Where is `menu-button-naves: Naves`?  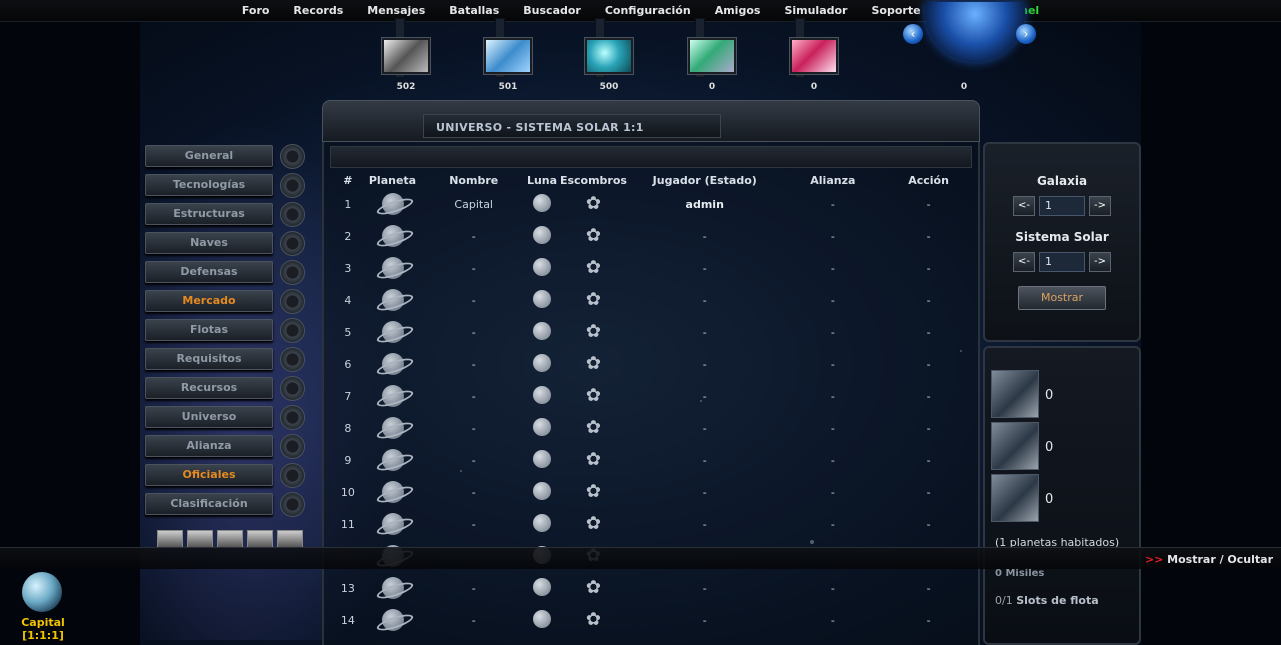 menu-button-naves: Naves is located at coordinates (209, 243).